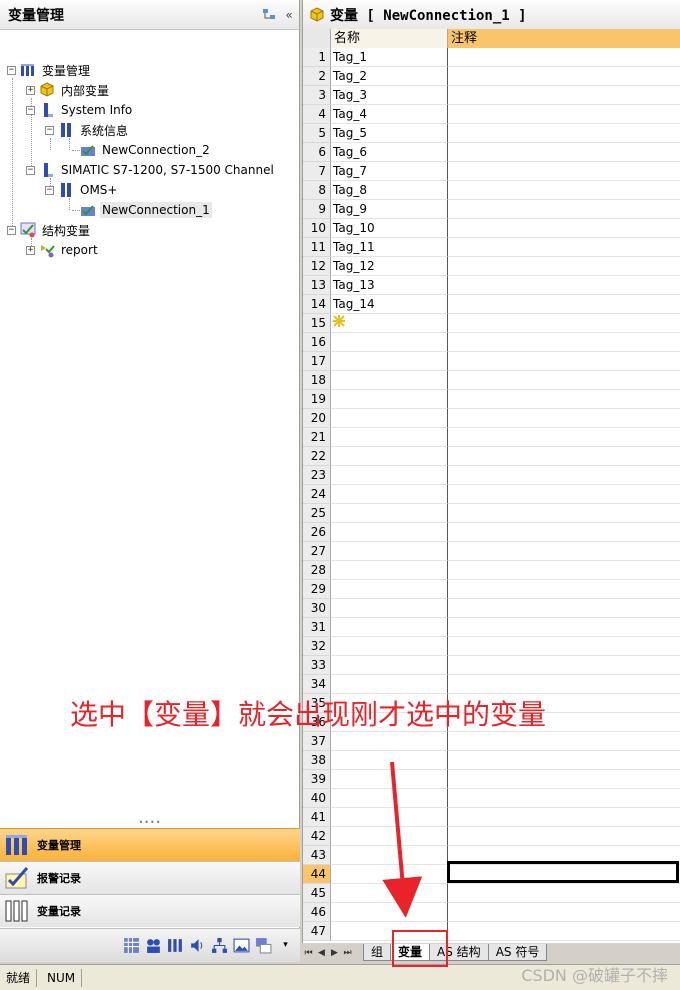  Describe the element at coordinates (389, 304) in the screenshot. I see `name-cell: Tag_14` at that location.